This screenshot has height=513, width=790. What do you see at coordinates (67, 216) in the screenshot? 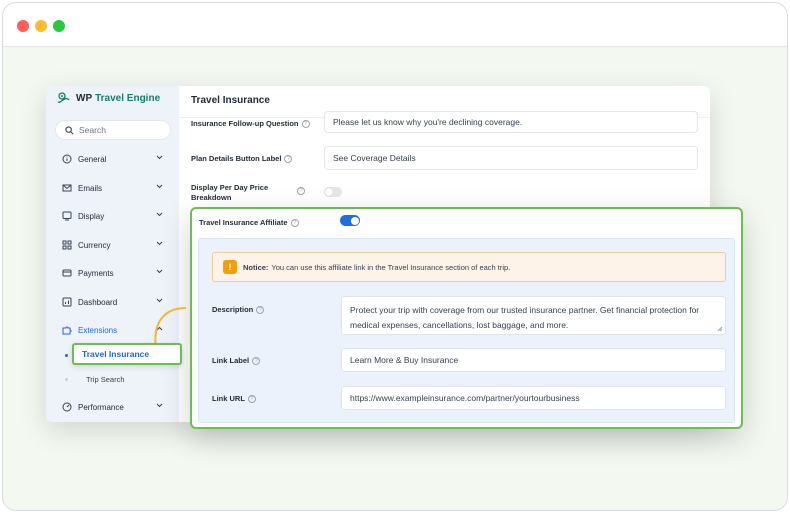
I see `monitor-icon` at bounding box center [67, 216].